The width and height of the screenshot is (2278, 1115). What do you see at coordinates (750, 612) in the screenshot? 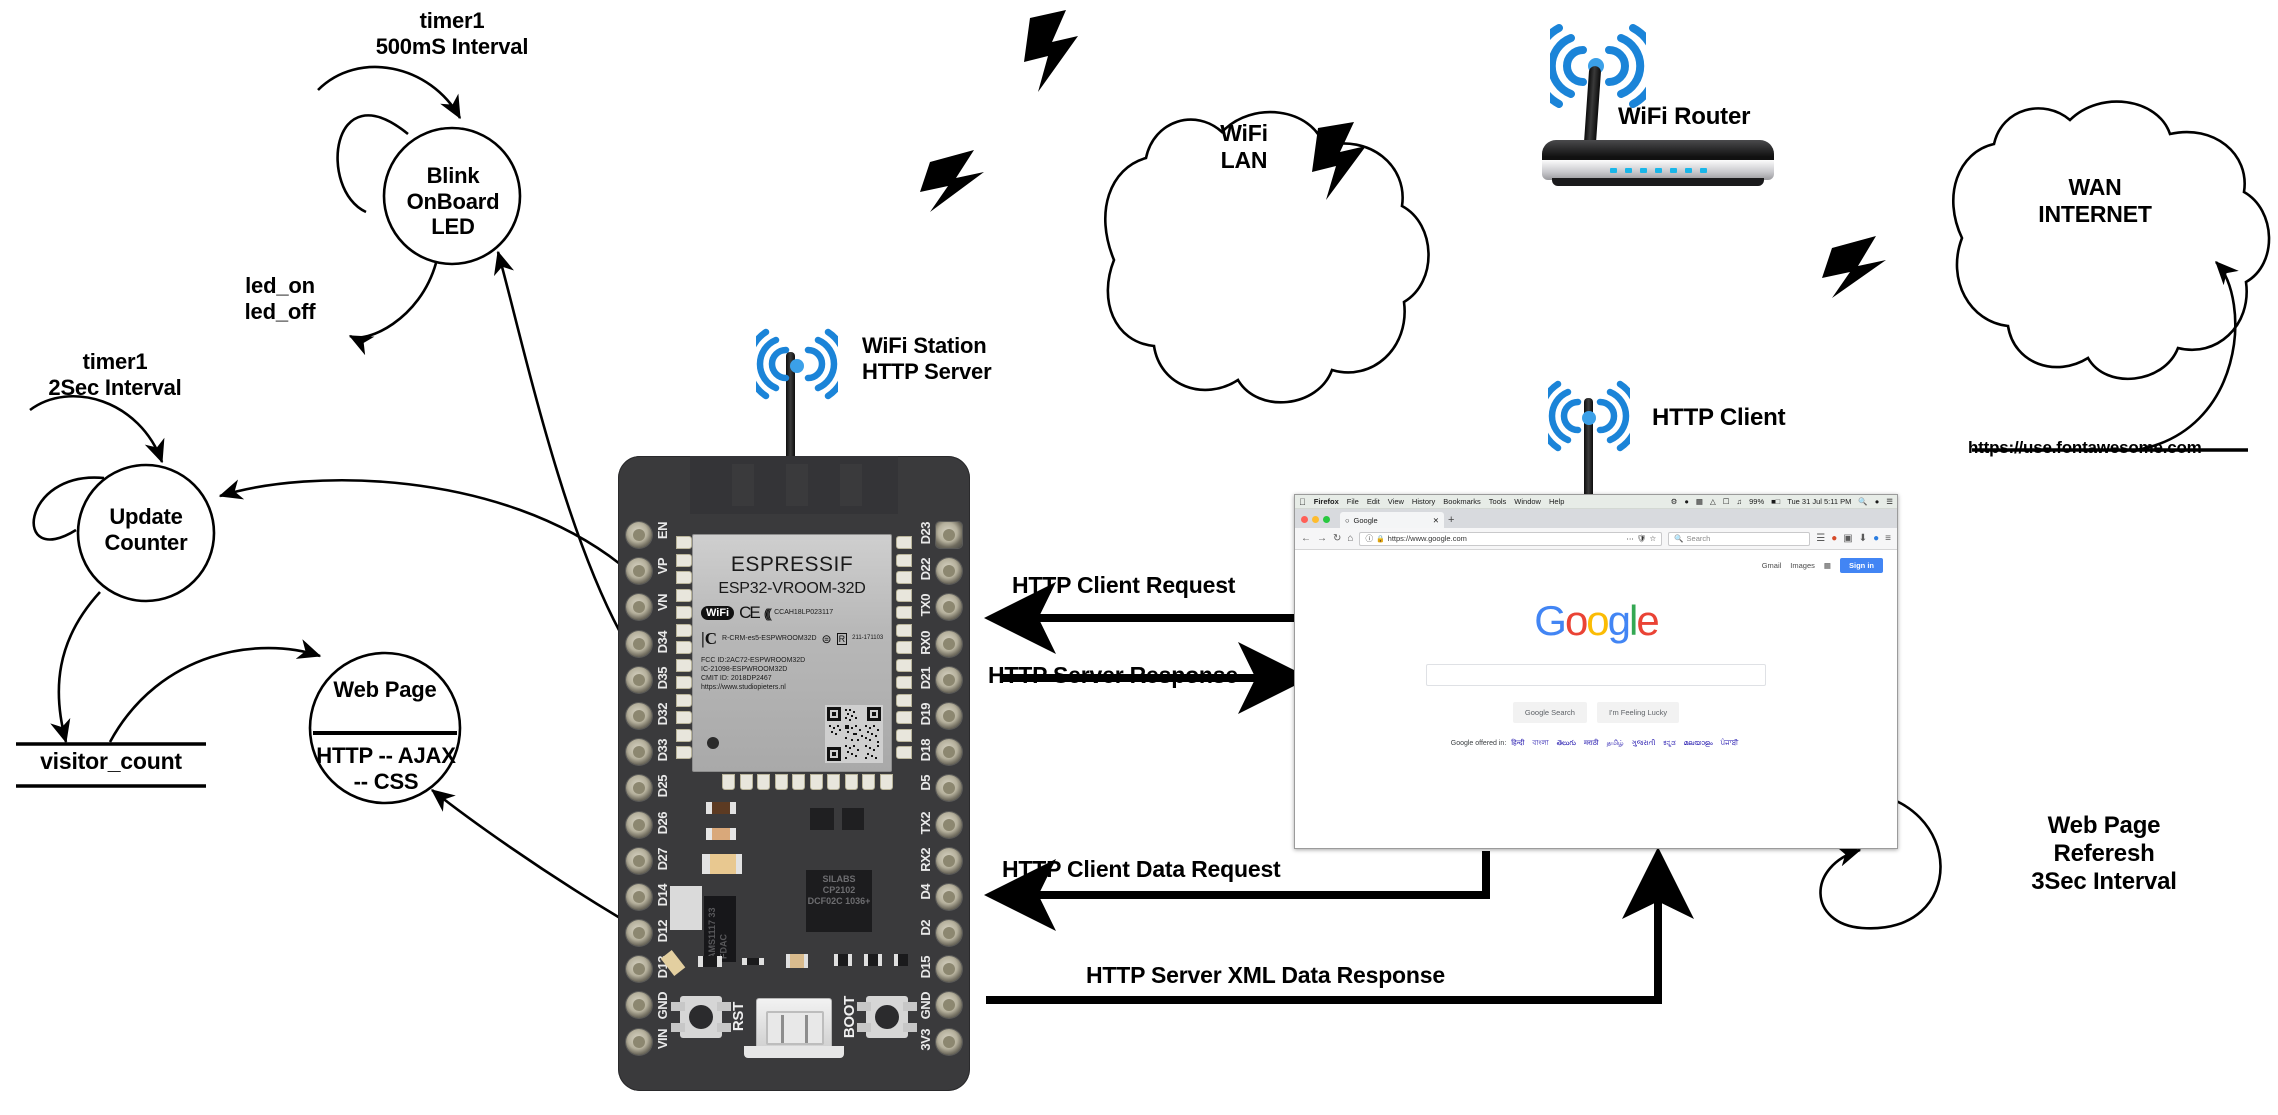
I see `ce-mark-icon: CE` at bounding box center [750, 612].